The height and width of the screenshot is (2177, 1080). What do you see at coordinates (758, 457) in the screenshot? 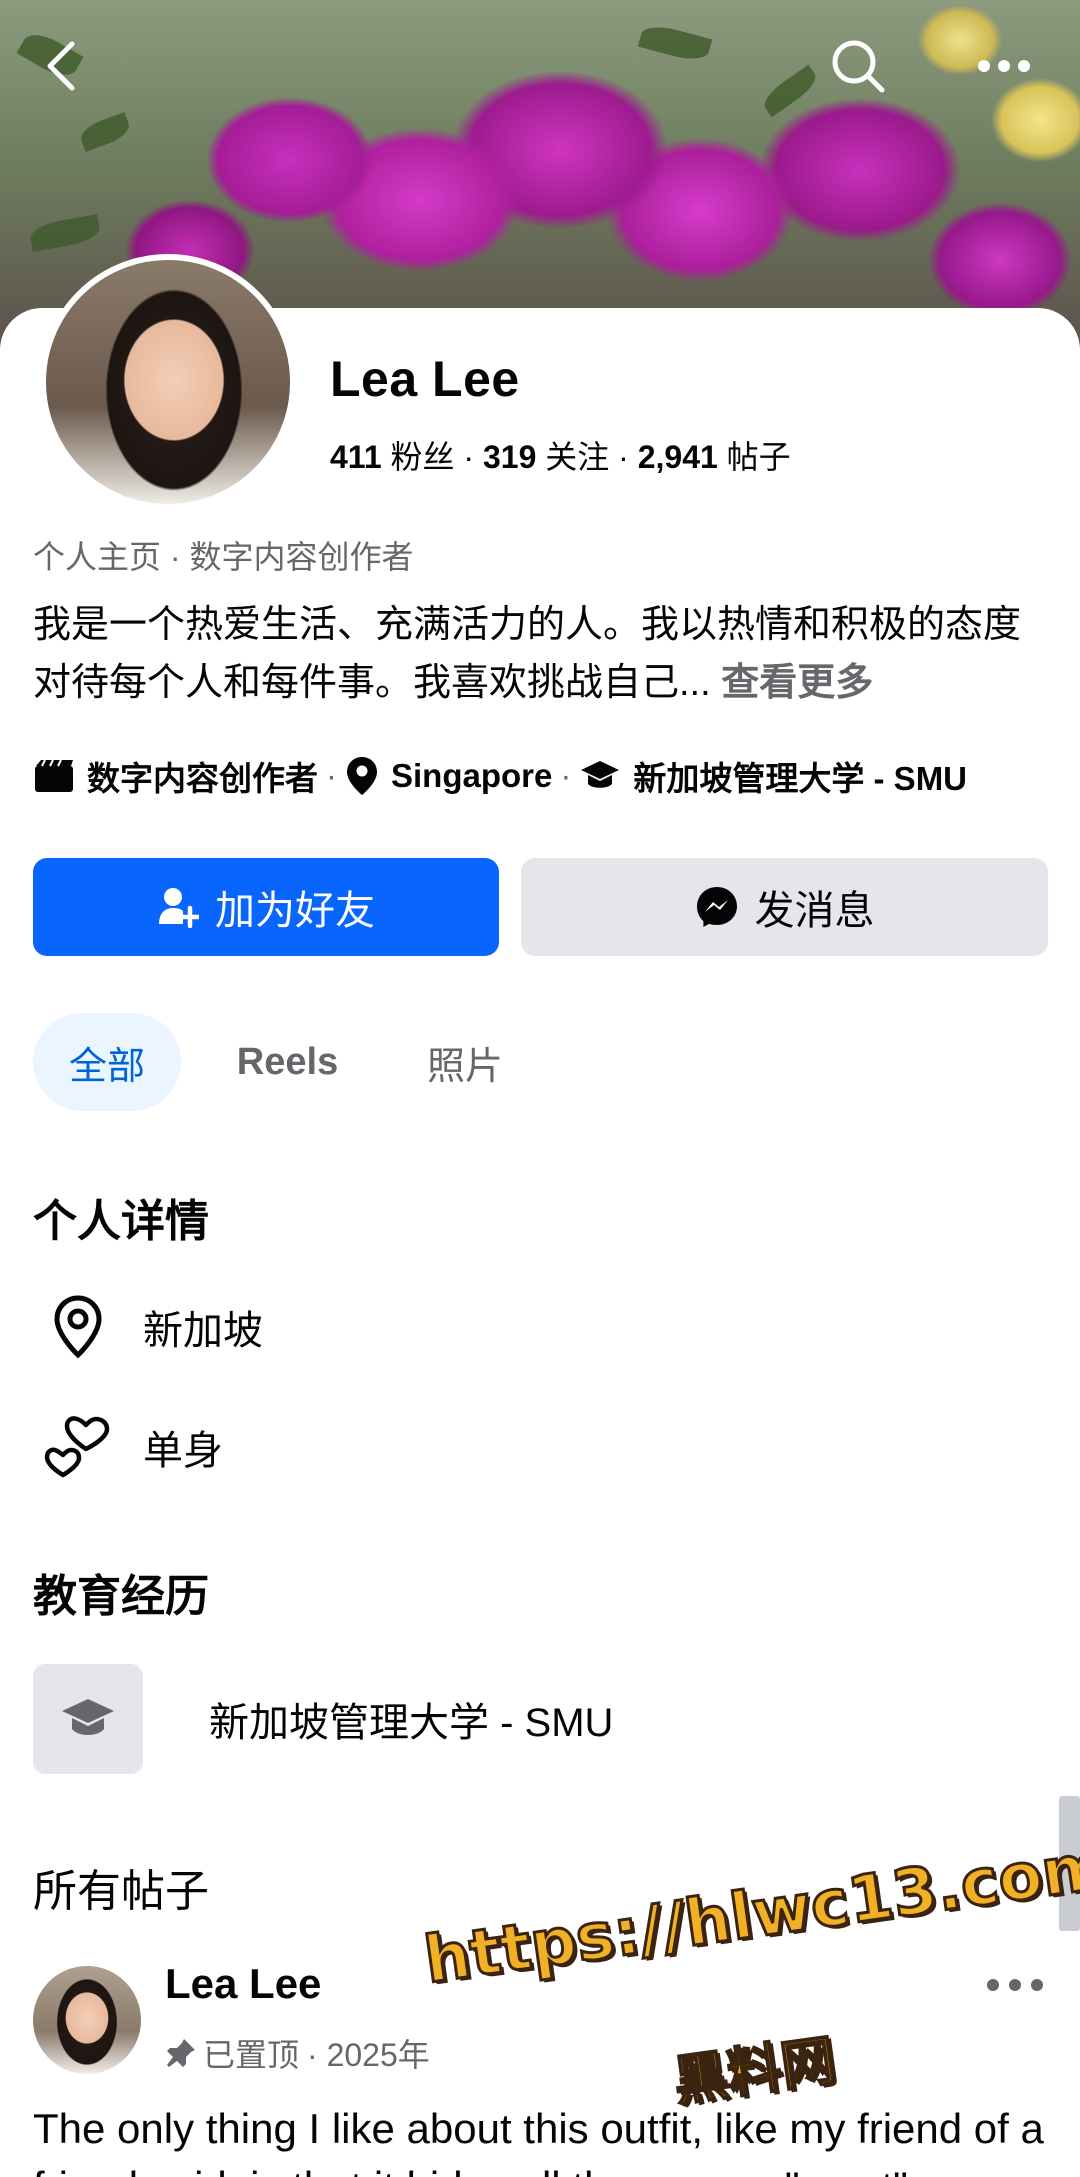
I see `posts-label: 帖子` at bounding box center [758, 457].